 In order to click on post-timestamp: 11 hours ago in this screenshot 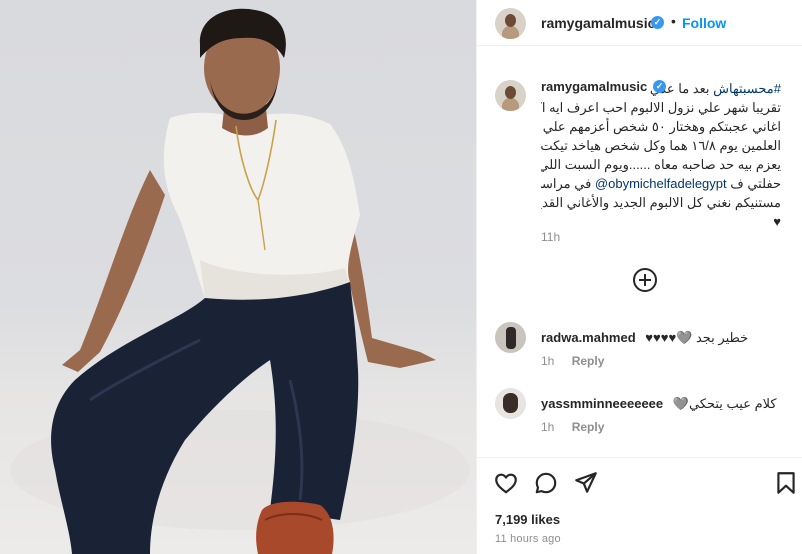, I will do `click(528, 539)`.